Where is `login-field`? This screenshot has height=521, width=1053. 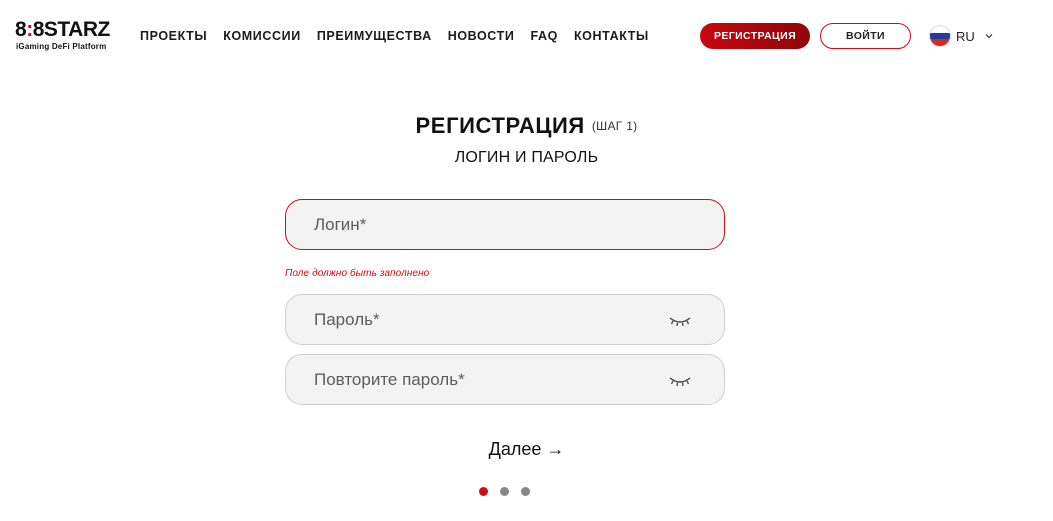
login-field is located at coordinates (505, 224).